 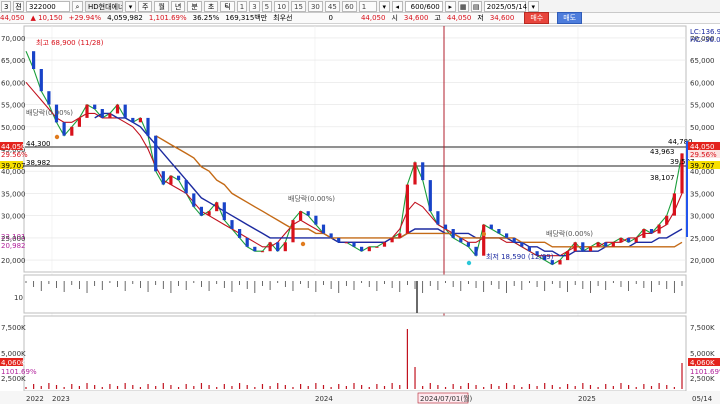 What do you see at coordinates (61, 399) in the screenshot?
I see `x-tick-2023: 2023` at bounding box center [61, 399].